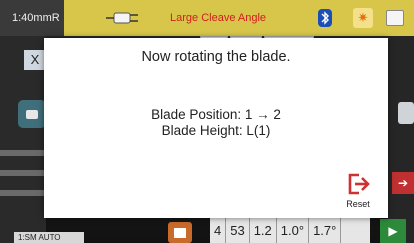 This screenshot has width=414, height=243. I want to click on reset-label: Reset, so click(358, 204).